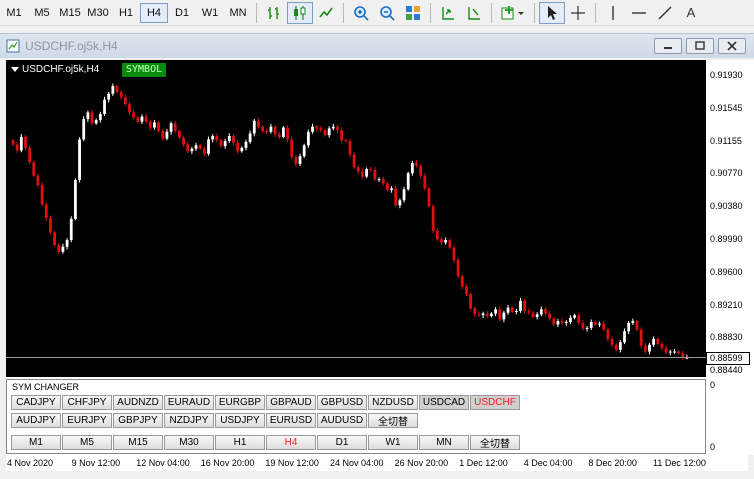 Image resolution: width=754 pixels, height=479 pixels. I want to click on time-tick-label: 8 Dec 20:00, so click(612, 463).